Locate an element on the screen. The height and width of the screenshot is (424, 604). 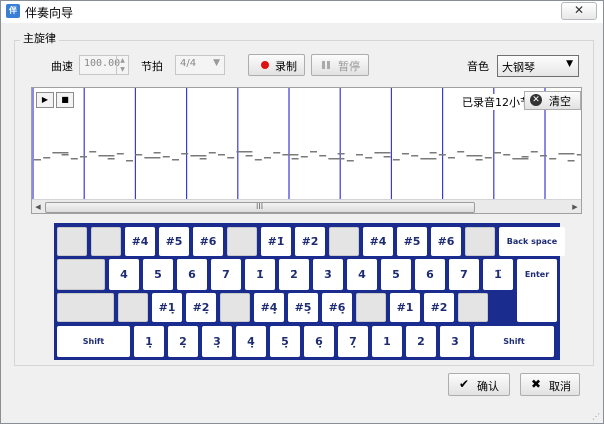
key-0-4: #6 is located at coordinates (208, 241).